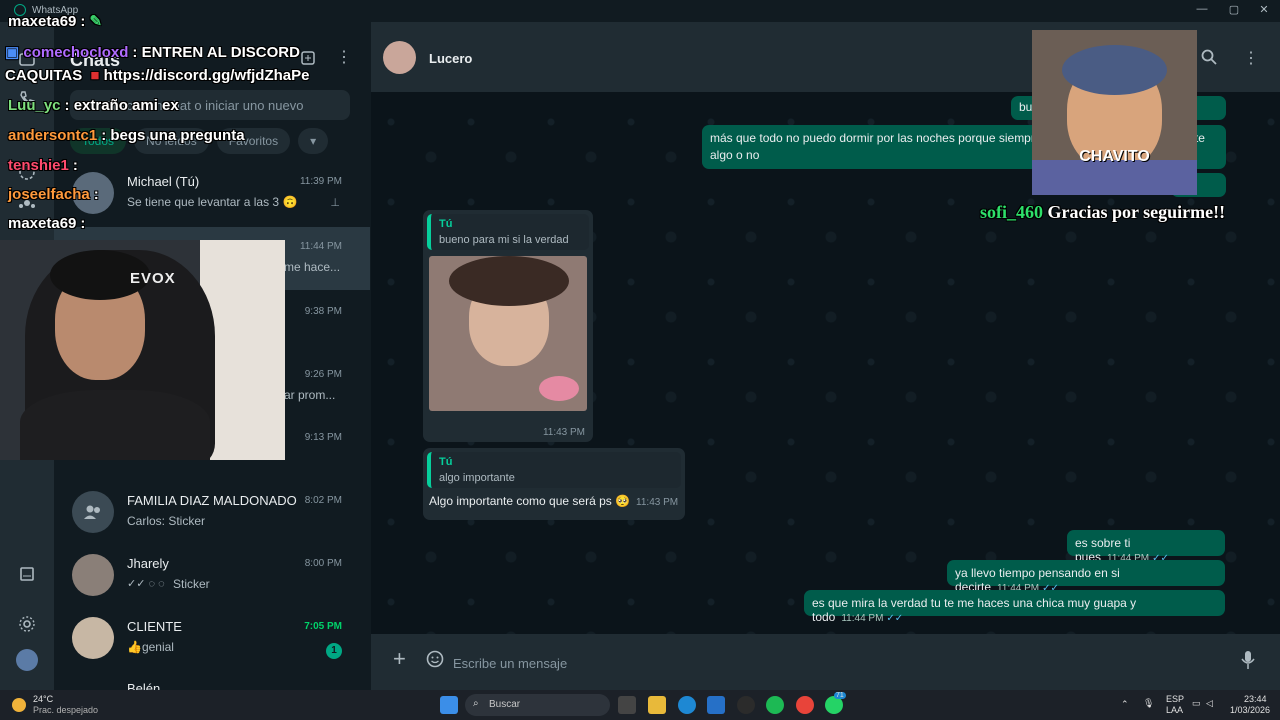 The width and height of the screenshot is (1280, 720). Describe the element at coordinates (334, 651) in the screenshot. I see `unread-badge: 1` at that location.